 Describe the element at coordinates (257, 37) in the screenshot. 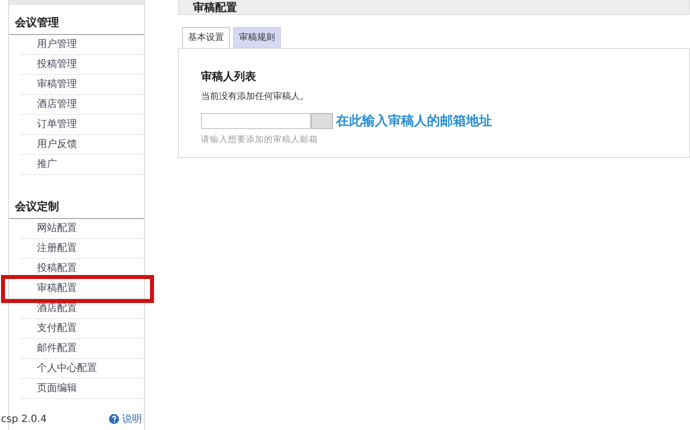

I see `tab: 审稿规则` at that location.